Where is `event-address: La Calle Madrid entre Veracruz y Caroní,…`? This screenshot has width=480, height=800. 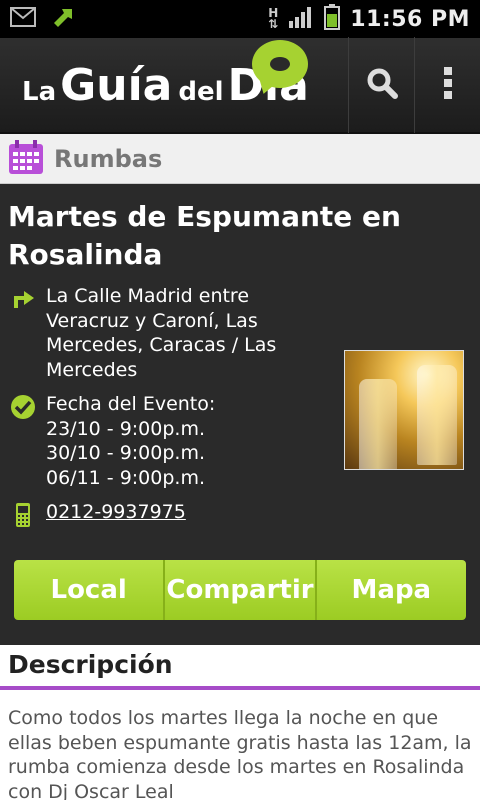 event-address: La Calle Madrid entre Veracruz y Caroní,… is located at coordinates (161, 333).